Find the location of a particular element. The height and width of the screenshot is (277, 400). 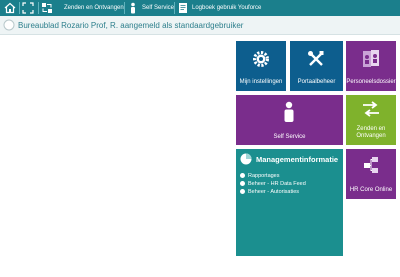

tile-label: Ontvangen is located at coordinates (371, 136).